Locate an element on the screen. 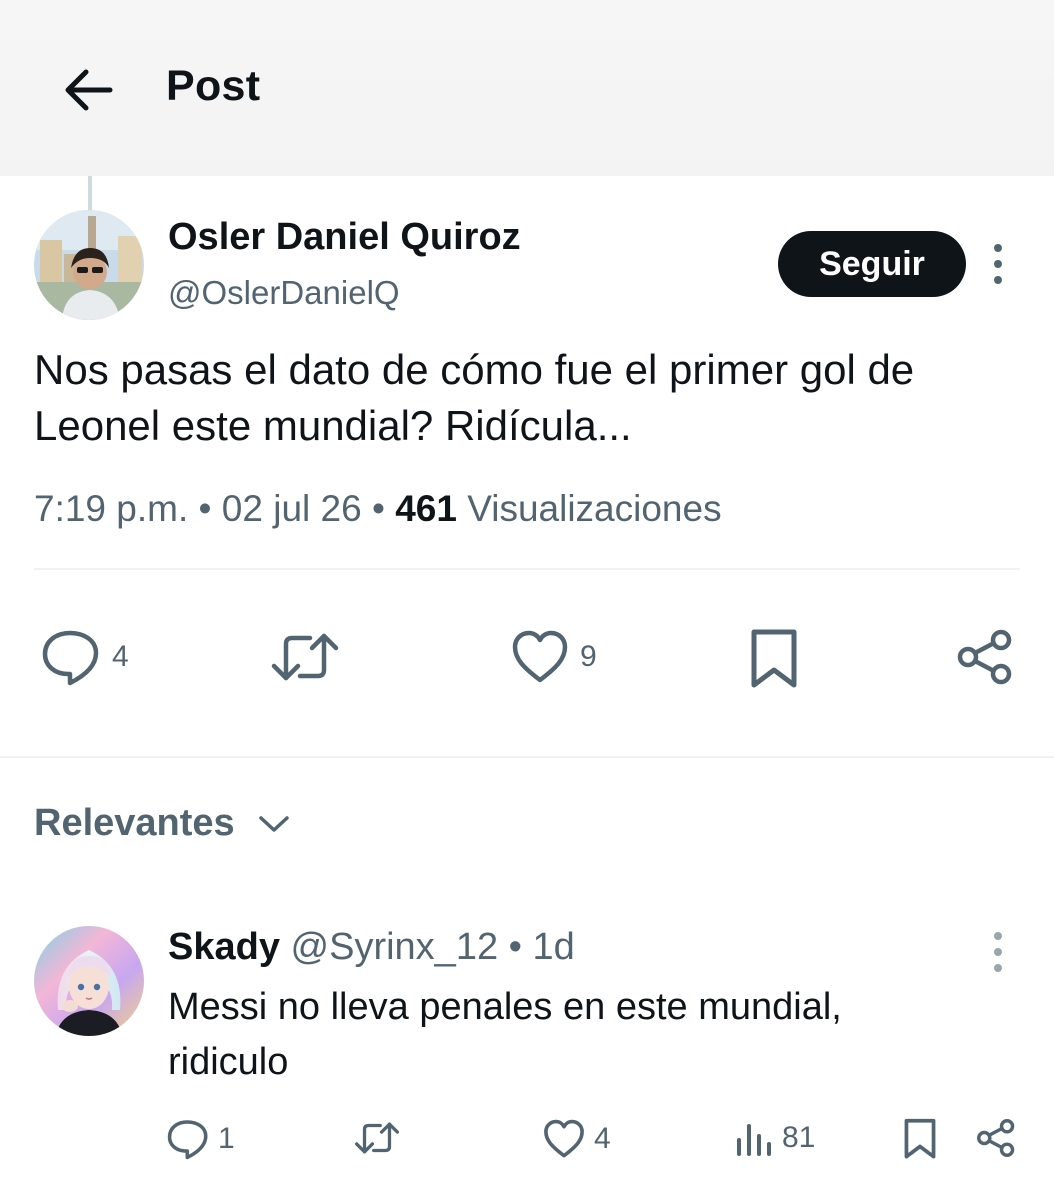 The height and width of the screenshot is (1200, 1054). page-title: Post is located at coordinates (213, 86).